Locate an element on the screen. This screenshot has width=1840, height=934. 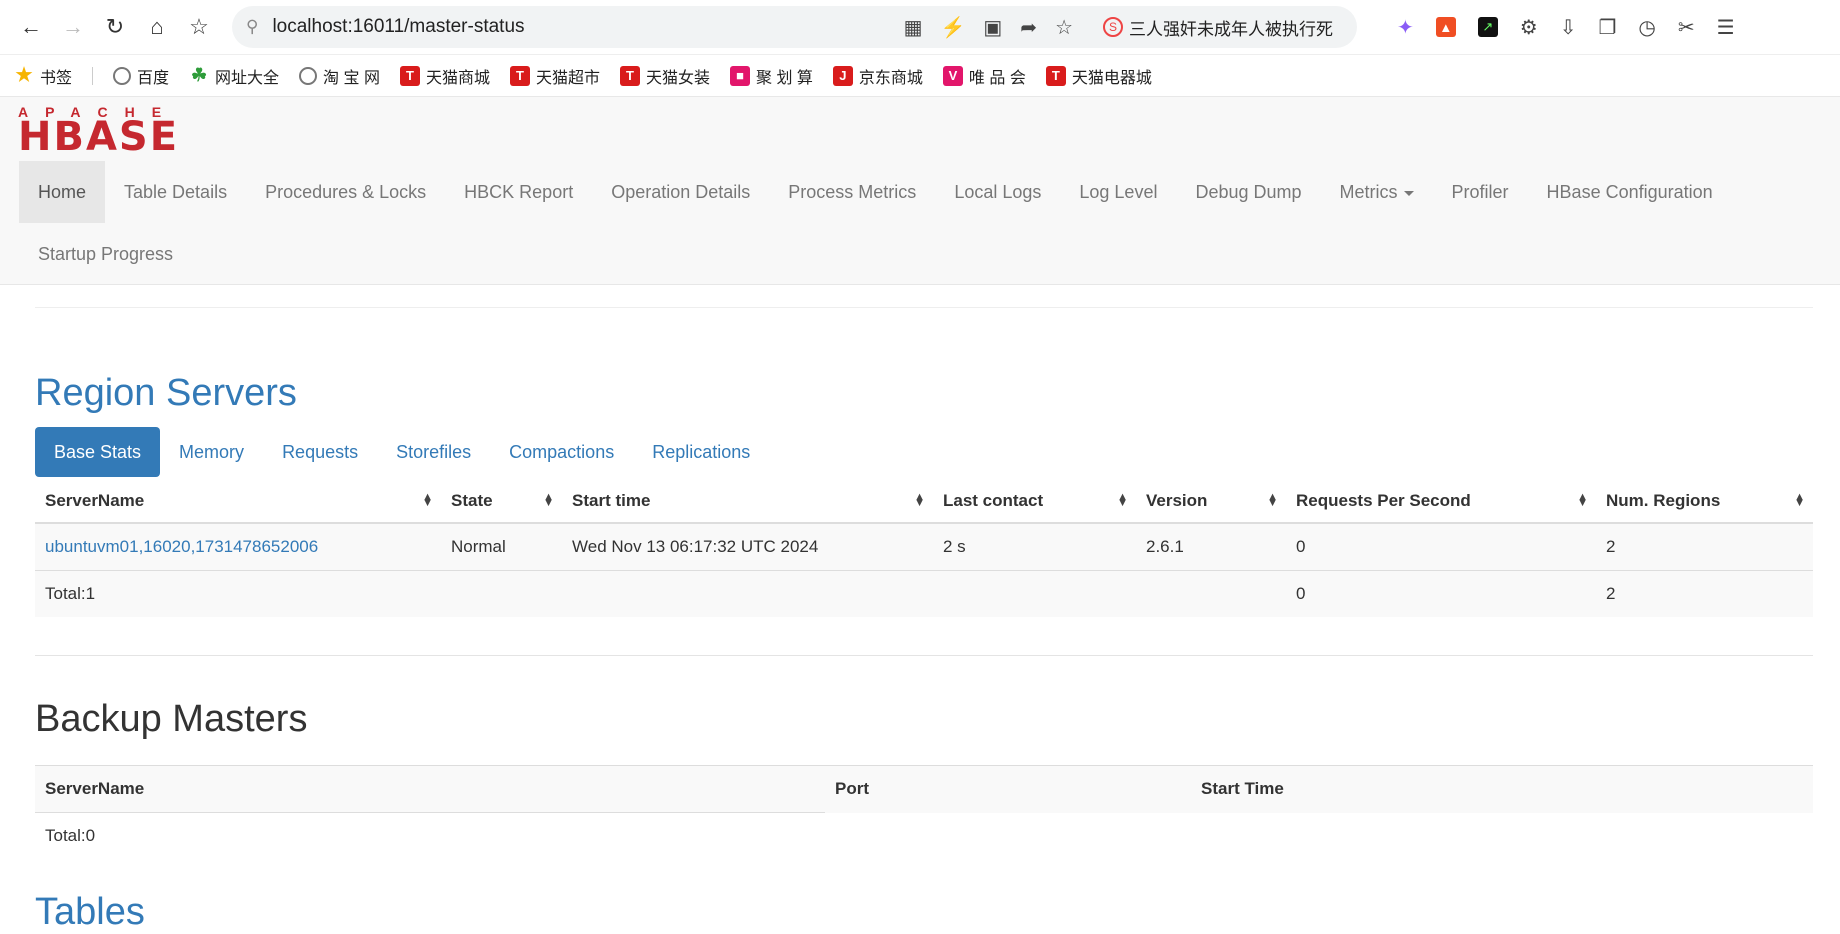
column-header-state: State ▲ ▼ is located at coordinates (501, 502).